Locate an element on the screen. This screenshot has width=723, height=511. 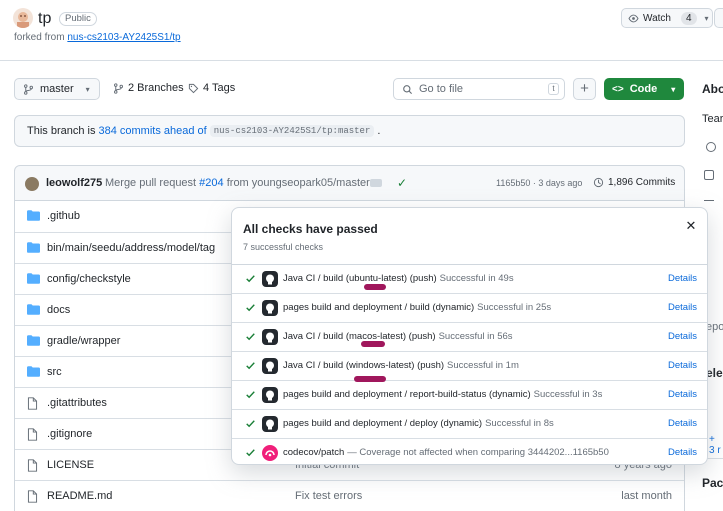
close-icon: ✕ is located at coordinates (691, 225).